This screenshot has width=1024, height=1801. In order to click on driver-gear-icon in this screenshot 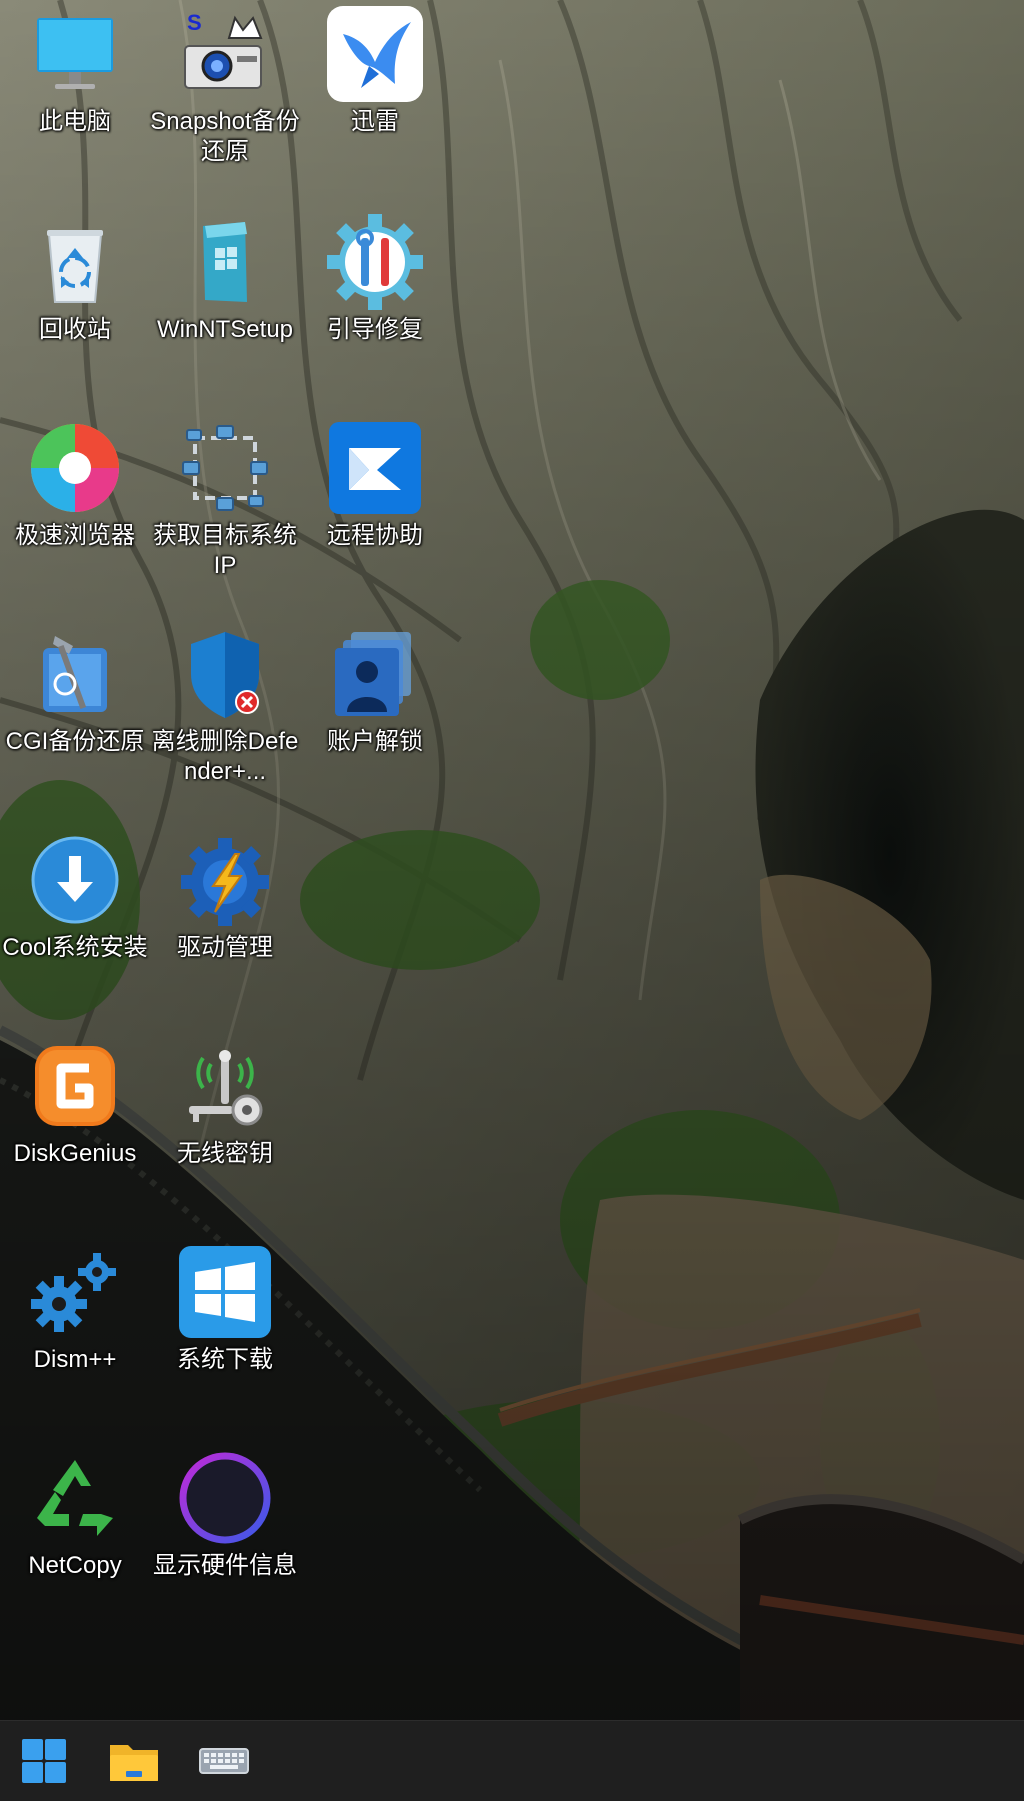, I will do `click(225, 880)`.